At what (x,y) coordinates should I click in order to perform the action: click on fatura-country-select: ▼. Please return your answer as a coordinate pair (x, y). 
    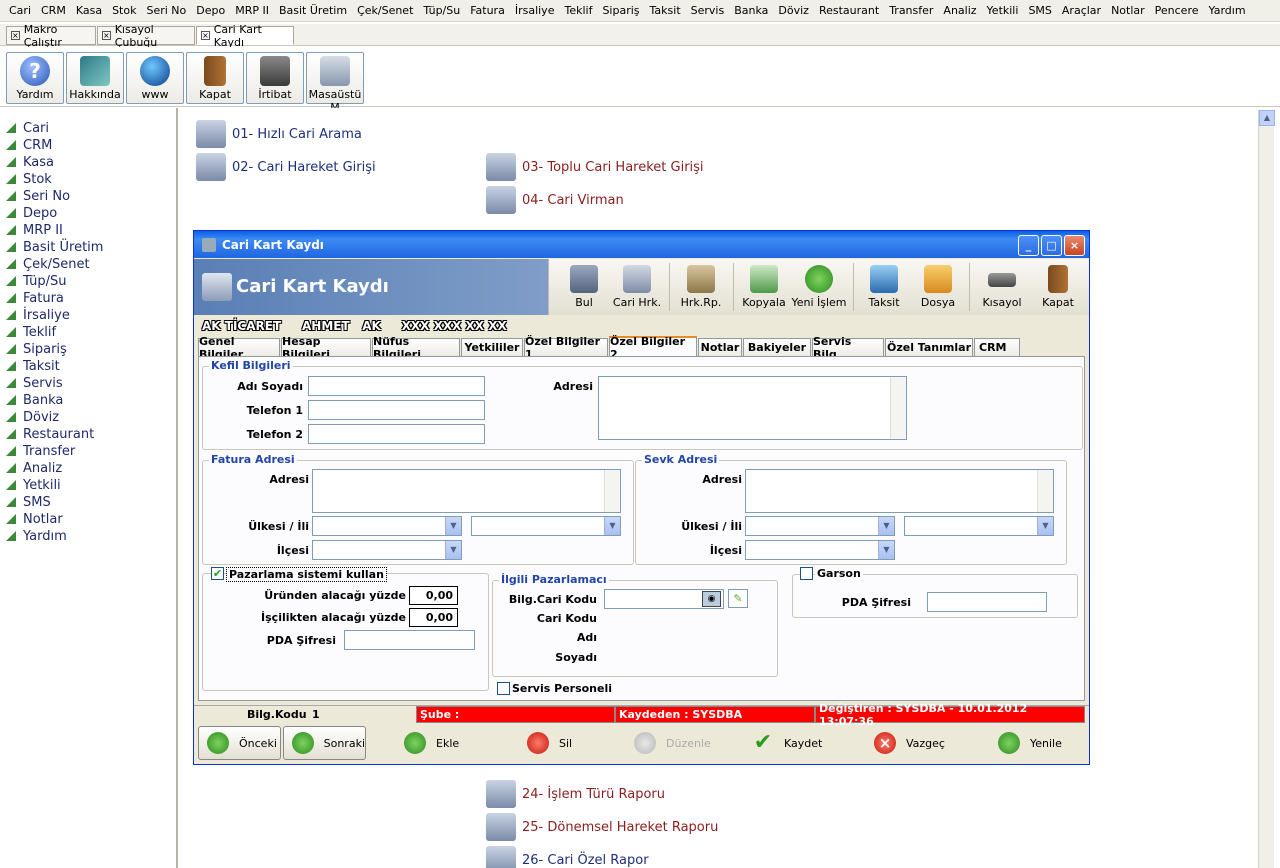
    Looking at the image, I should click on (387, 526).